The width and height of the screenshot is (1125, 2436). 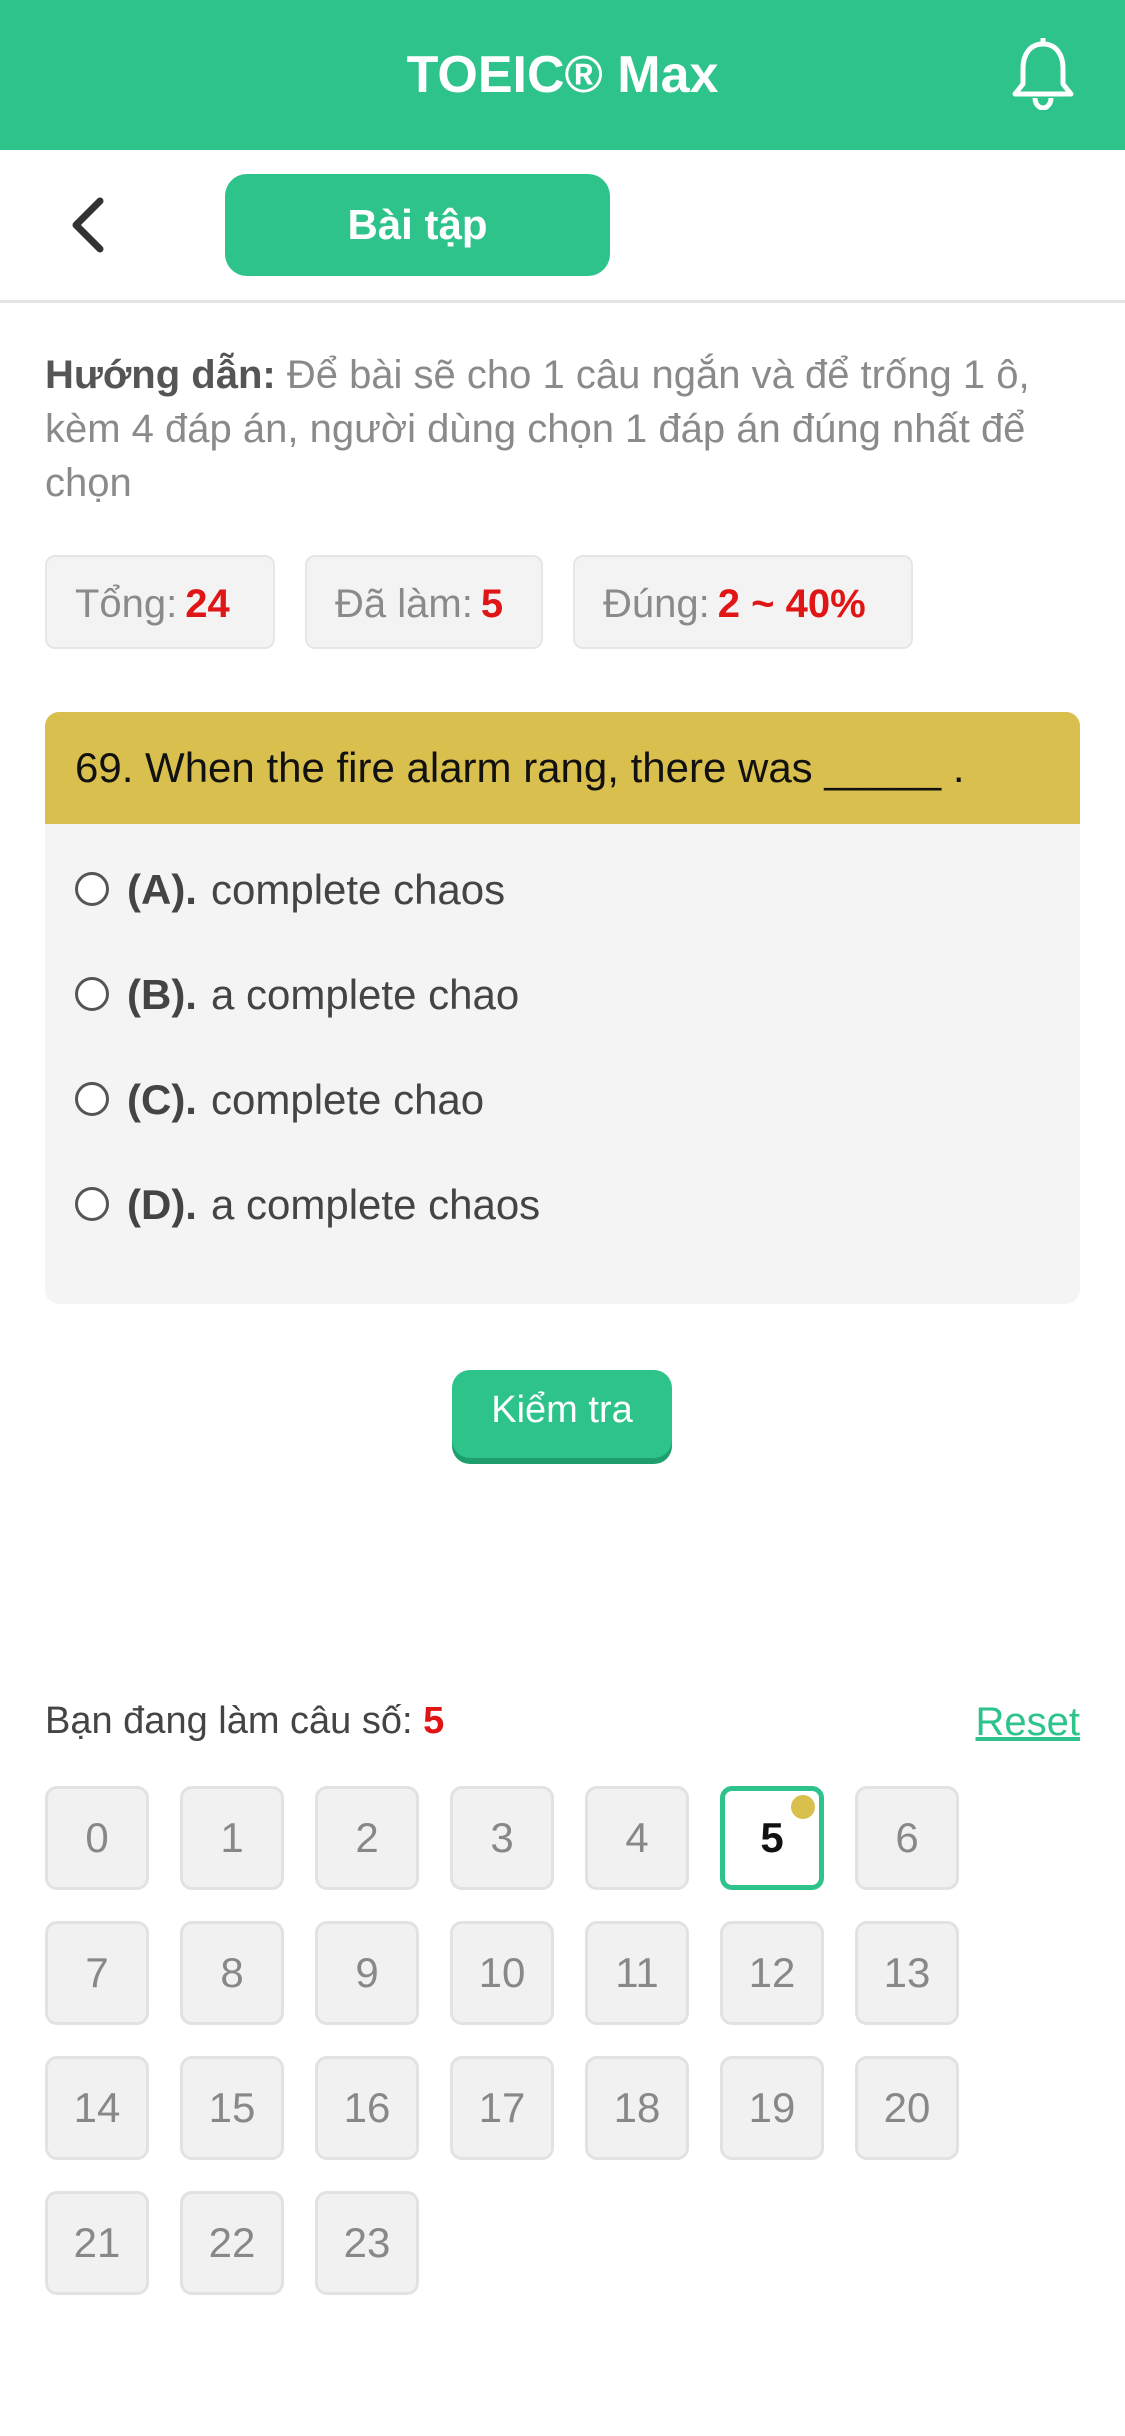 I want to click on question-number-0: 0, so click(x=97, y=1838).